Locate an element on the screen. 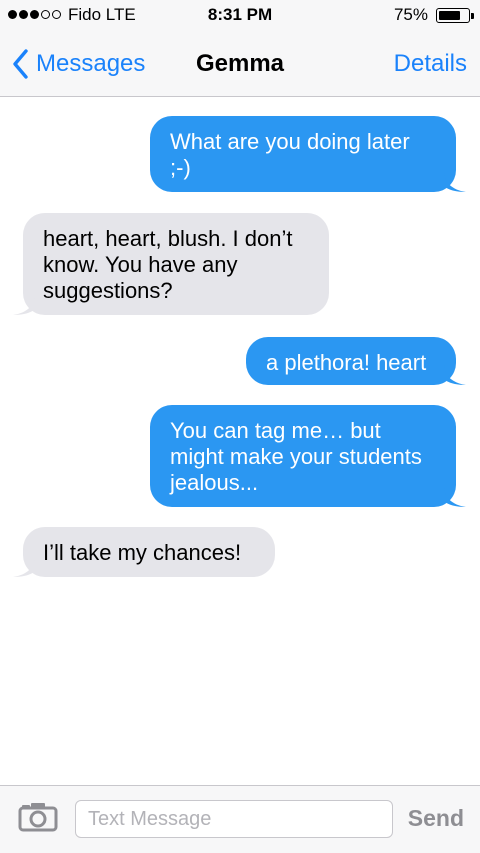 The height and width of the screenshot is (853, 480). message-bubble-outgoing: What are you doing later ;-) is located at coordinates (308, 154).